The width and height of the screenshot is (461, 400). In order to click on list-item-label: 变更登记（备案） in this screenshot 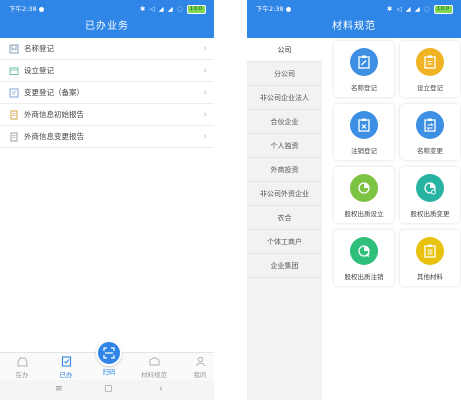, I will do `click(54, 92)`.